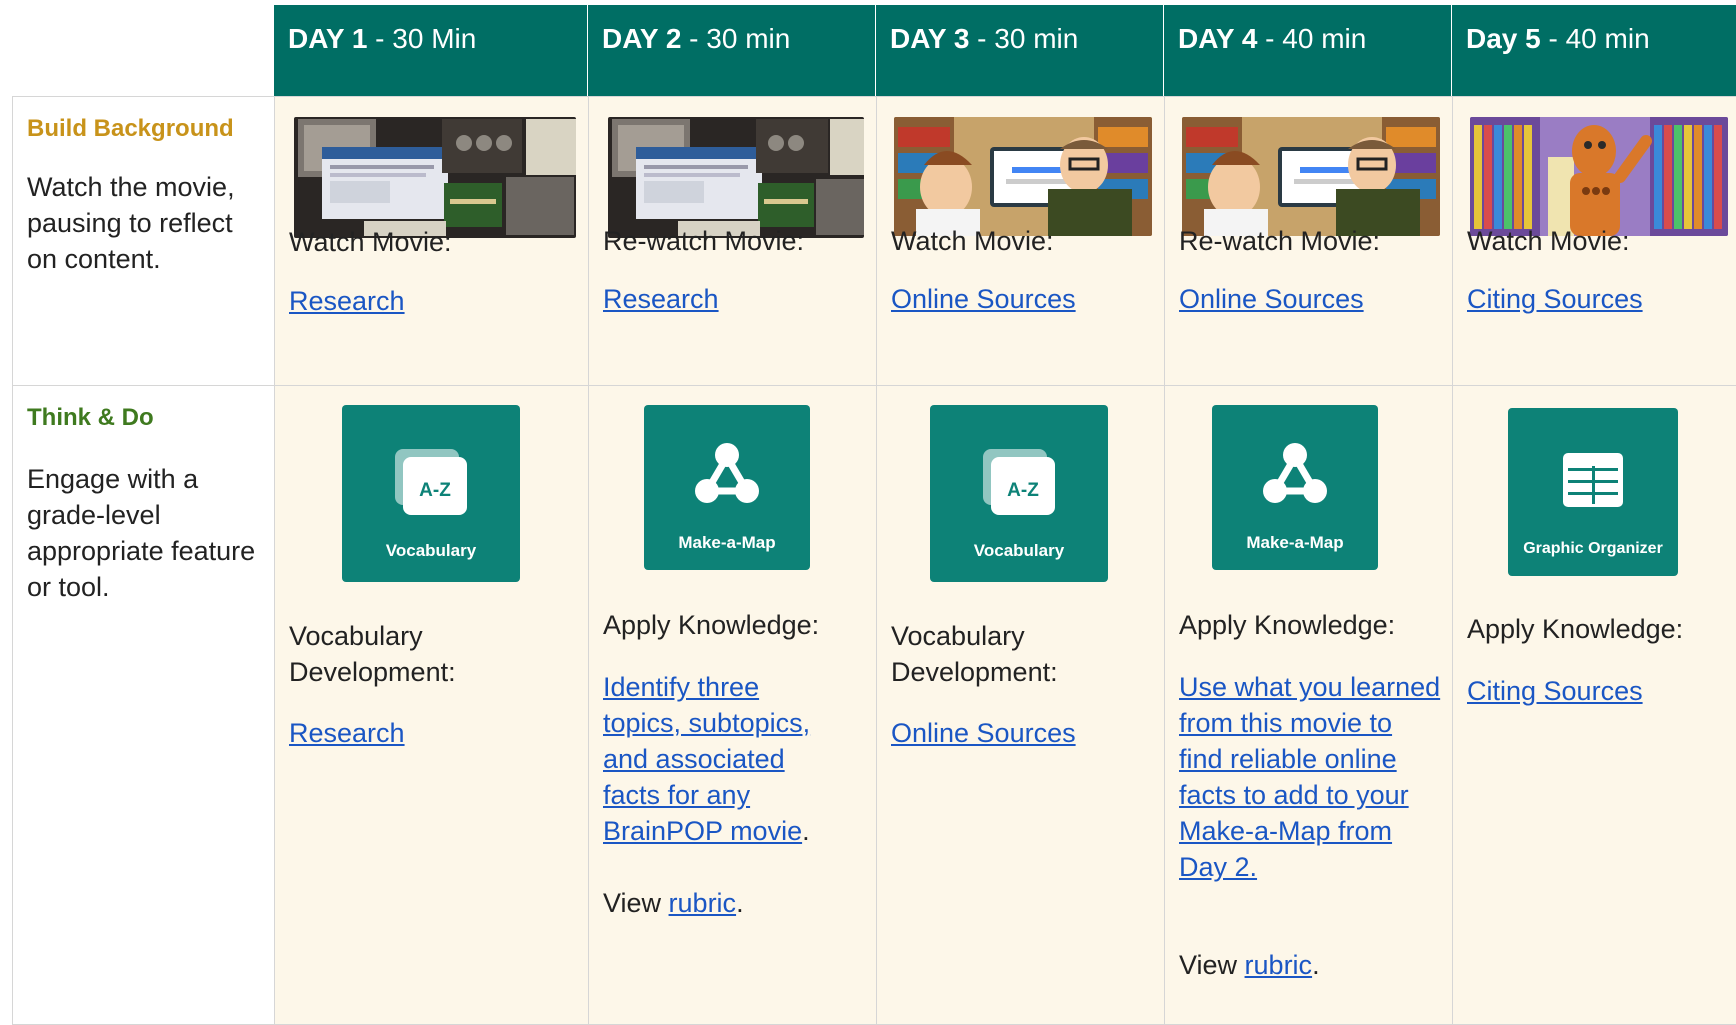 This screenshot has height=1025, width=1736. I want to click on day-label: DAY 3, so click(930, 38).